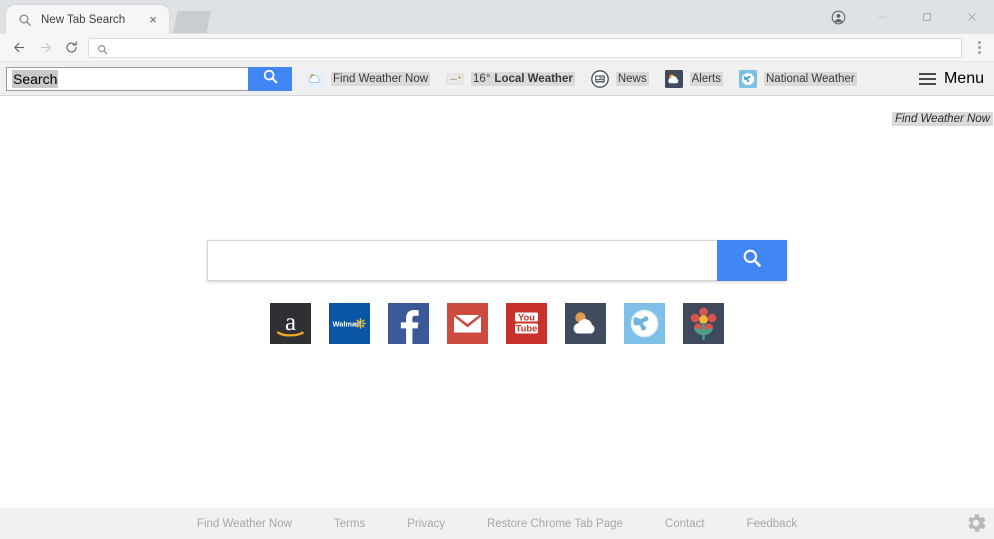 The height and width of the screenshot is (539, 994). What do you see at coordinates (703, 323) in the screenshot?
I see `shortcut-flower` at bounding box center [703, 323].